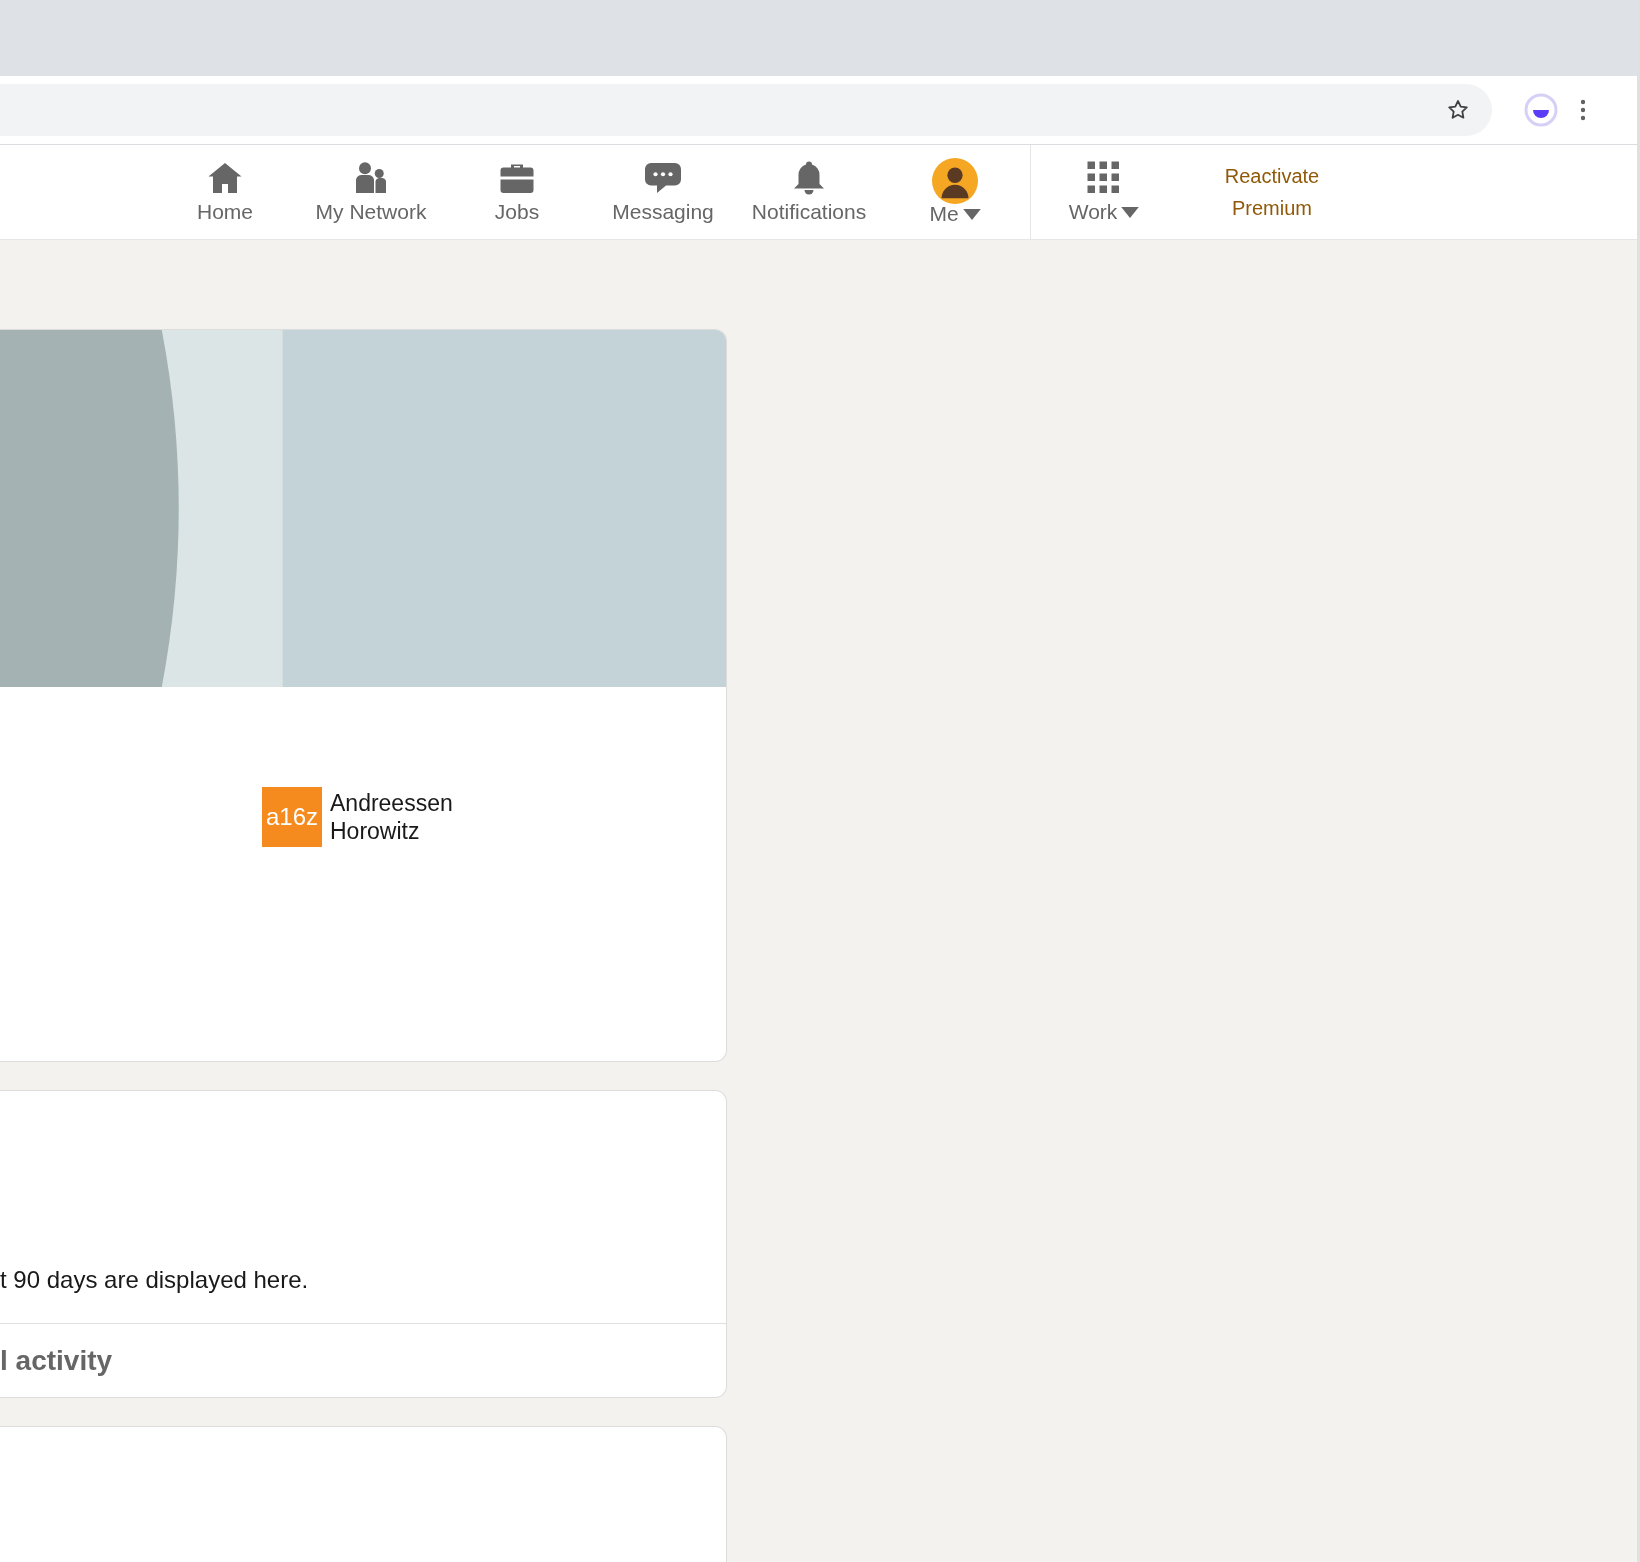 This screenshot has height=1562, width=1640. What do you see at coordinates (1541, 110) in the screenshot?
I see `profile-icon` at bounding box center [1541, 110].